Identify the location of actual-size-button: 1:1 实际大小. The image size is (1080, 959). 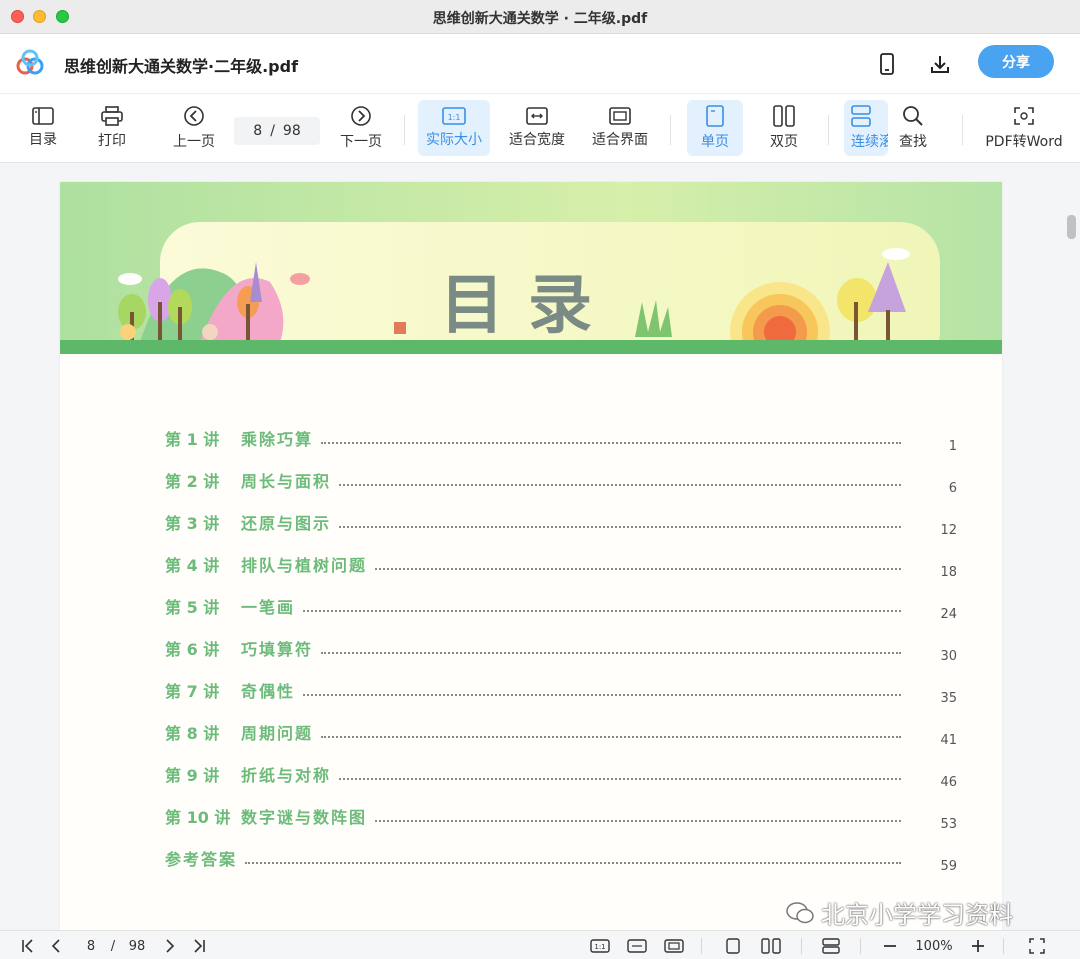
(454, 128).